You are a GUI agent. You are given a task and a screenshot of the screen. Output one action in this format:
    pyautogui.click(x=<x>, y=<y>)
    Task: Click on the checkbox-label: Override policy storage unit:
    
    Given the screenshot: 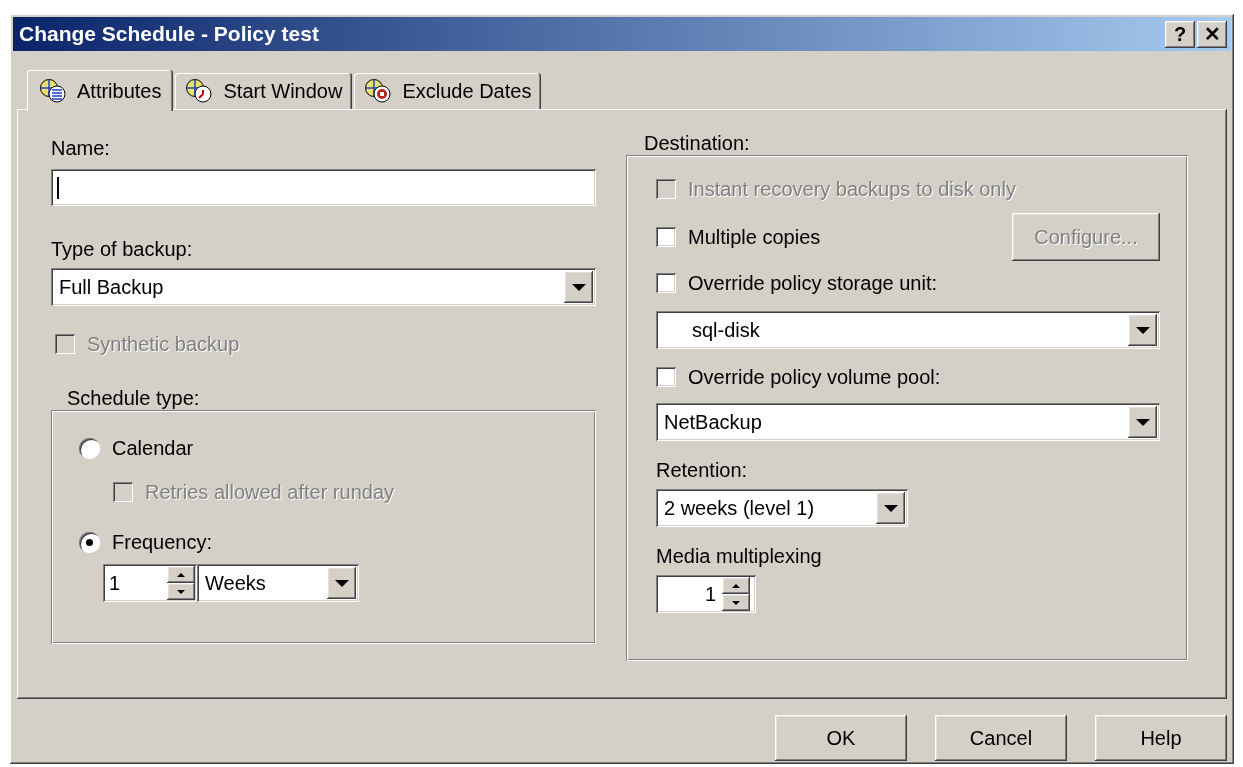 What is the action you would take?
    pyautogui.click(x=812, y=283)
    